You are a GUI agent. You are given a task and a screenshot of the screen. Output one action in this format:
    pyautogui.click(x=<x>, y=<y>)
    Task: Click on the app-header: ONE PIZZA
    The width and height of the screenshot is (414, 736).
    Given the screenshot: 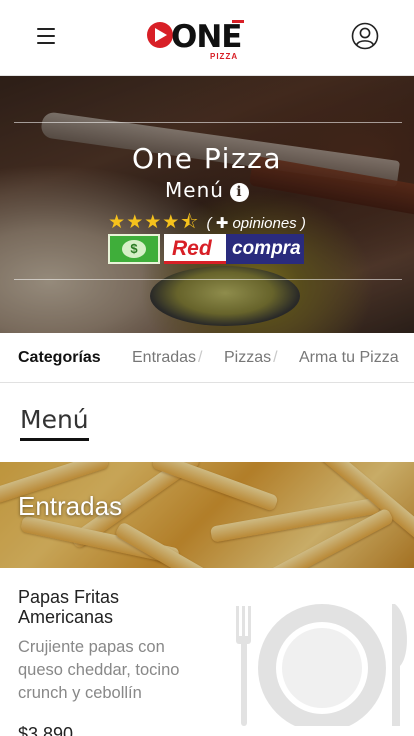 What is the action you would take?
    pyautogui.click(x=207, y=38)
    